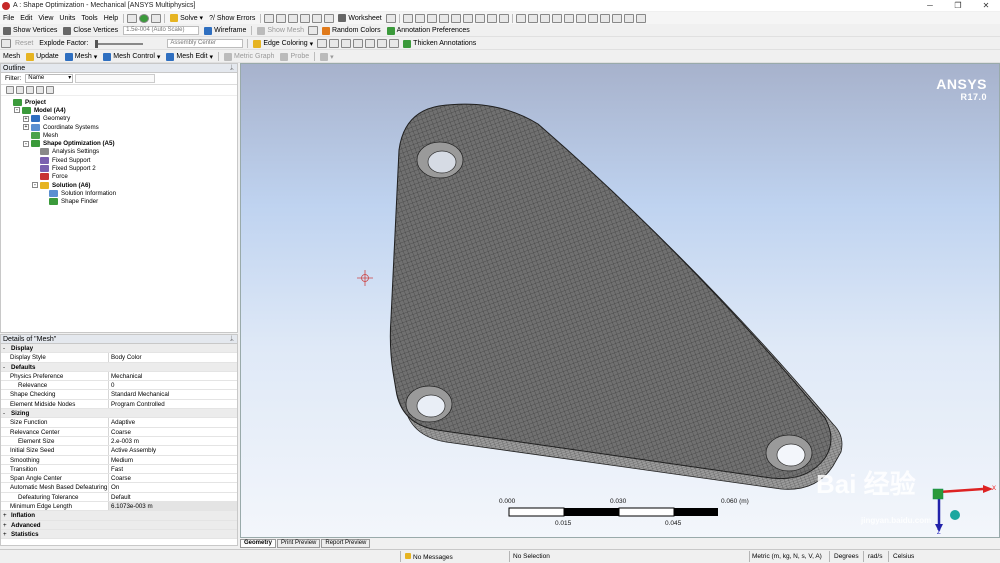 This screenshot has height=563, width=1000. Describe the element at coordinates (443, 18) in the screenshot. I see `select-face-icon` at that location.